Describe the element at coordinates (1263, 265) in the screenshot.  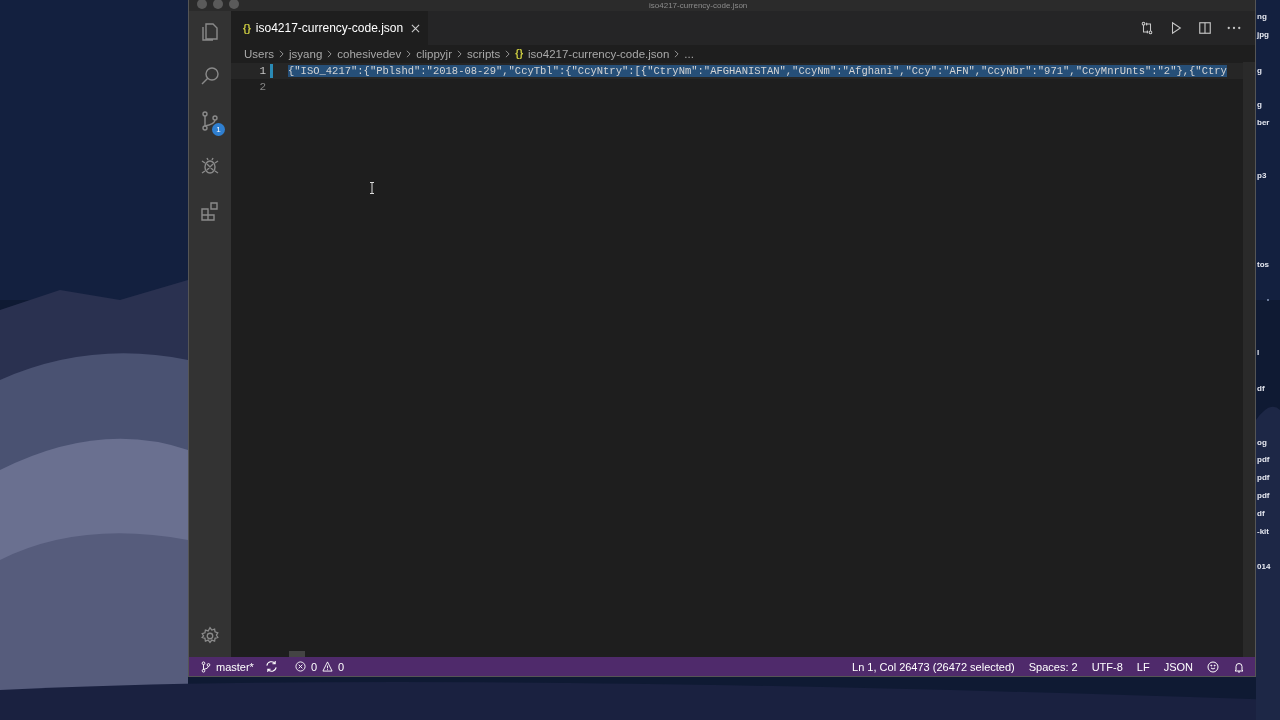
I see `desktop-file-label: tos` at that location.